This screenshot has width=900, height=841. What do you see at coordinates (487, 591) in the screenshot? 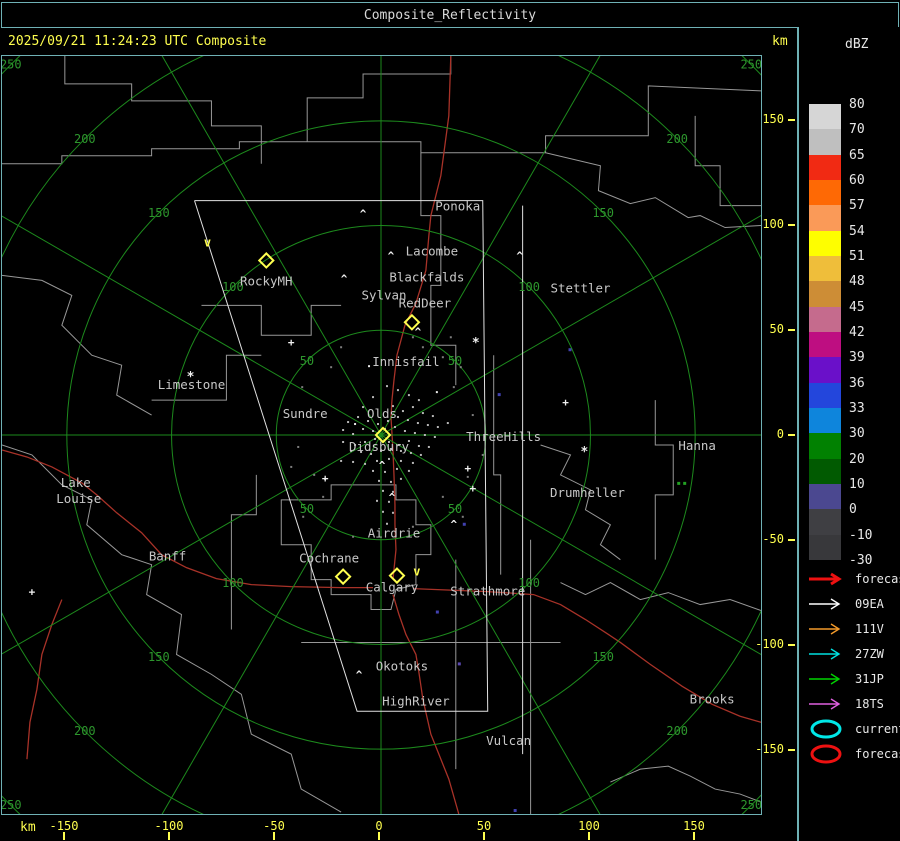
I see `city-label: Strathmore` at bounding box center [487, 591].